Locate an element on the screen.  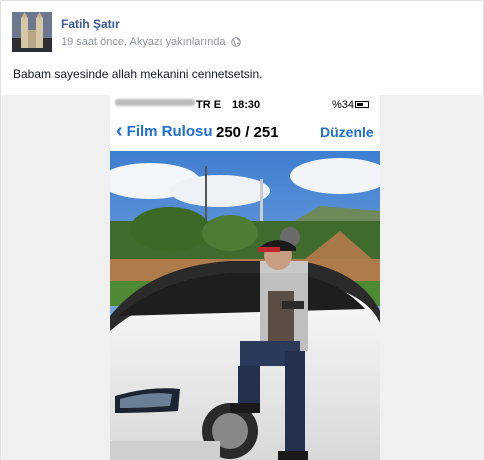
network-indicator: TR E is located at coordinates (209, 105).